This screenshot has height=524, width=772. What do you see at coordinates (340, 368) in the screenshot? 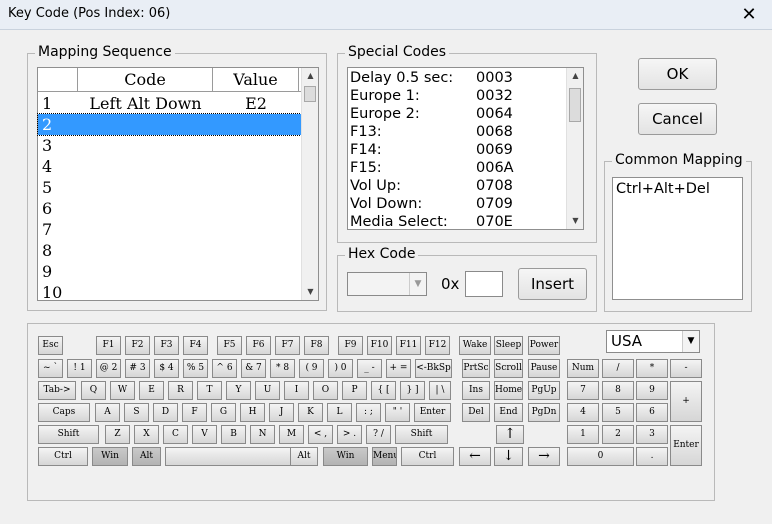
I see `key-row2-10: ) 0` at bounding box center [340, 368].